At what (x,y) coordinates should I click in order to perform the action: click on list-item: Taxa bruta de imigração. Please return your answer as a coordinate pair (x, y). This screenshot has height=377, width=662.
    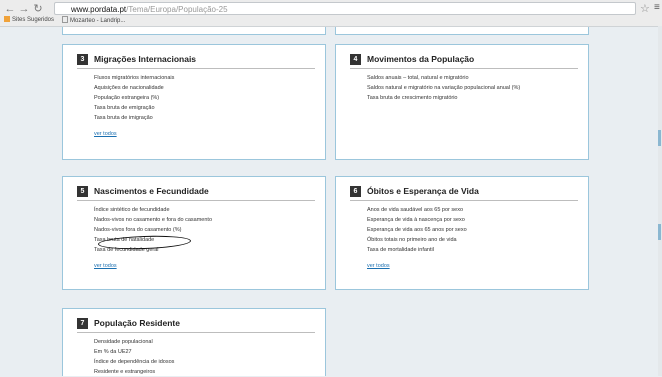
    Looking at the image, I should click on (205, 118).